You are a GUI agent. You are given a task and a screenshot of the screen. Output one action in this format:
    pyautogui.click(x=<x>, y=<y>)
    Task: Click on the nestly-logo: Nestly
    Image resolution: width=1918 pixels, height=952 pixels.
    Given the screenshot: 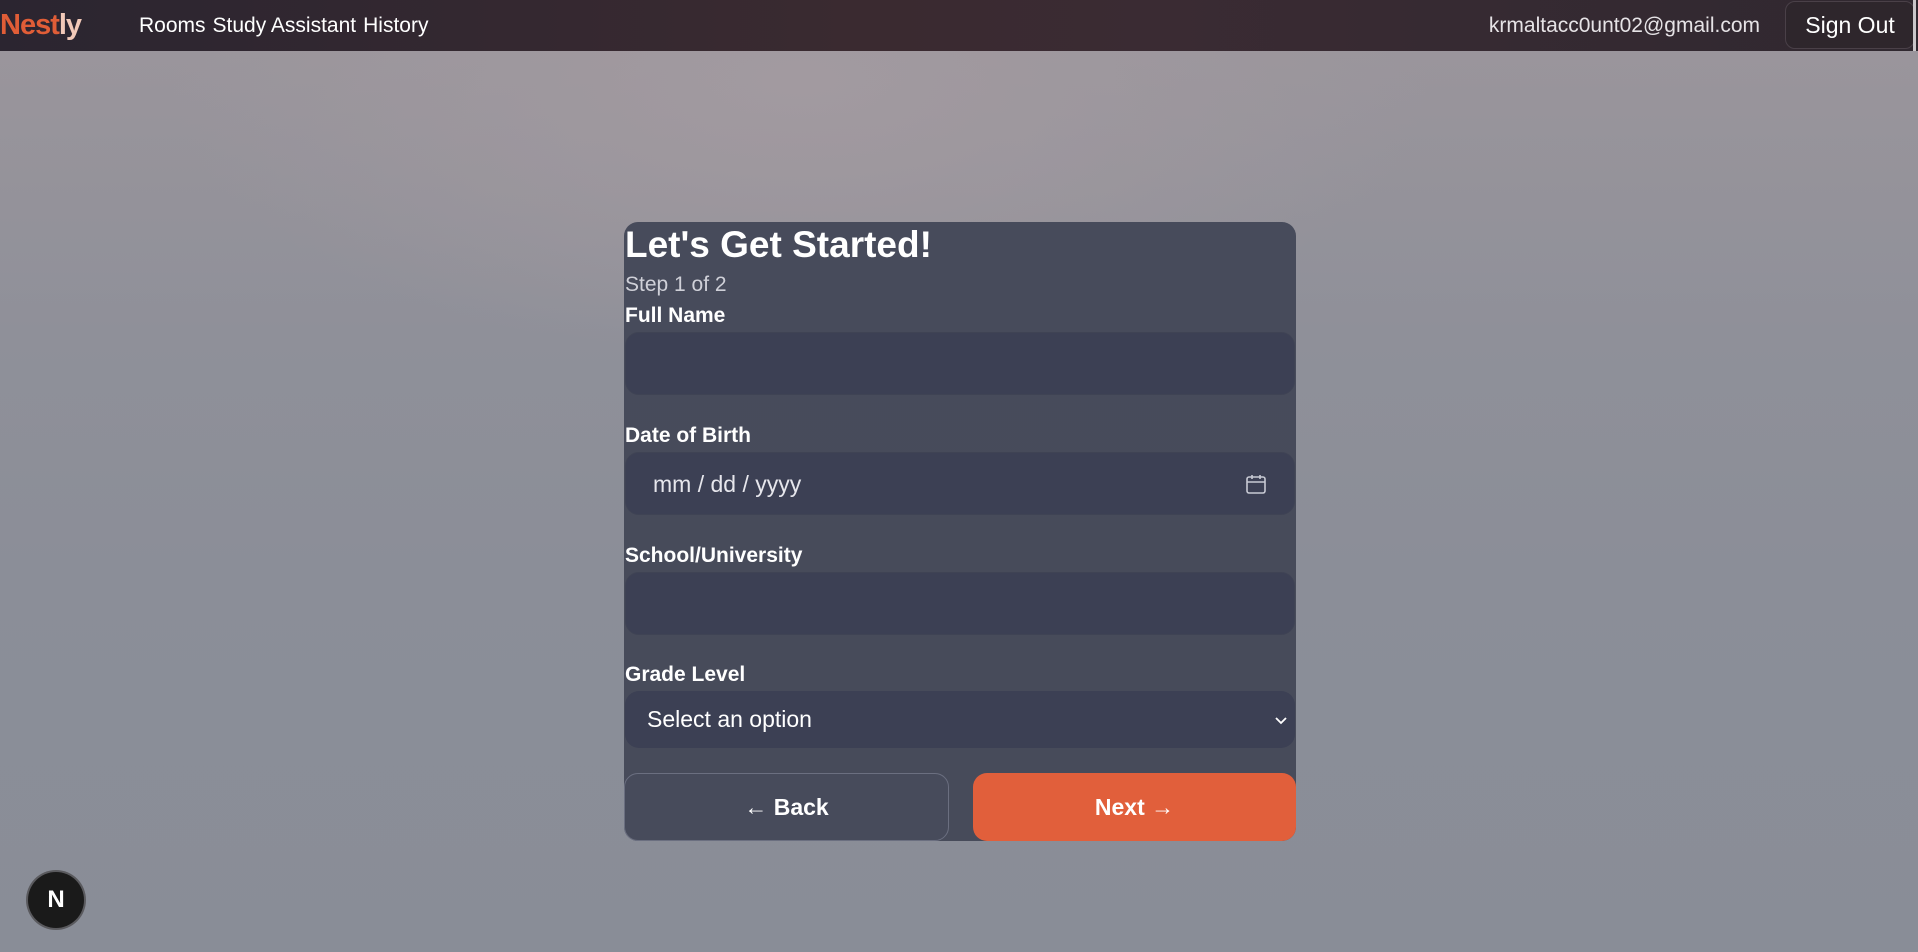 What is the action you would take?
    pyautogui.click(x=41, y=25)
    